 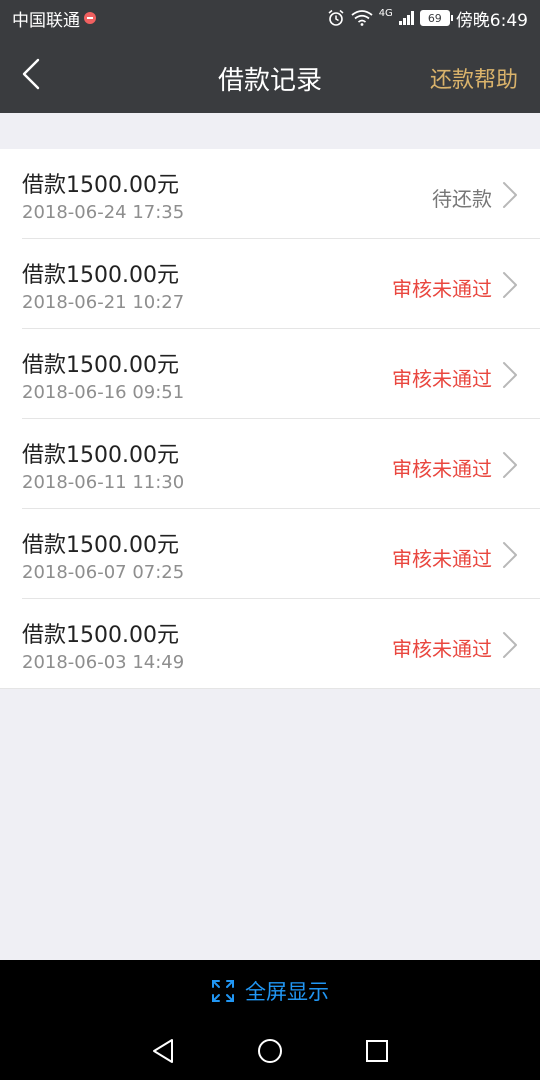 I want to click on status-right: 4G 69 傍晚6:49, so click(x=427, y=18).